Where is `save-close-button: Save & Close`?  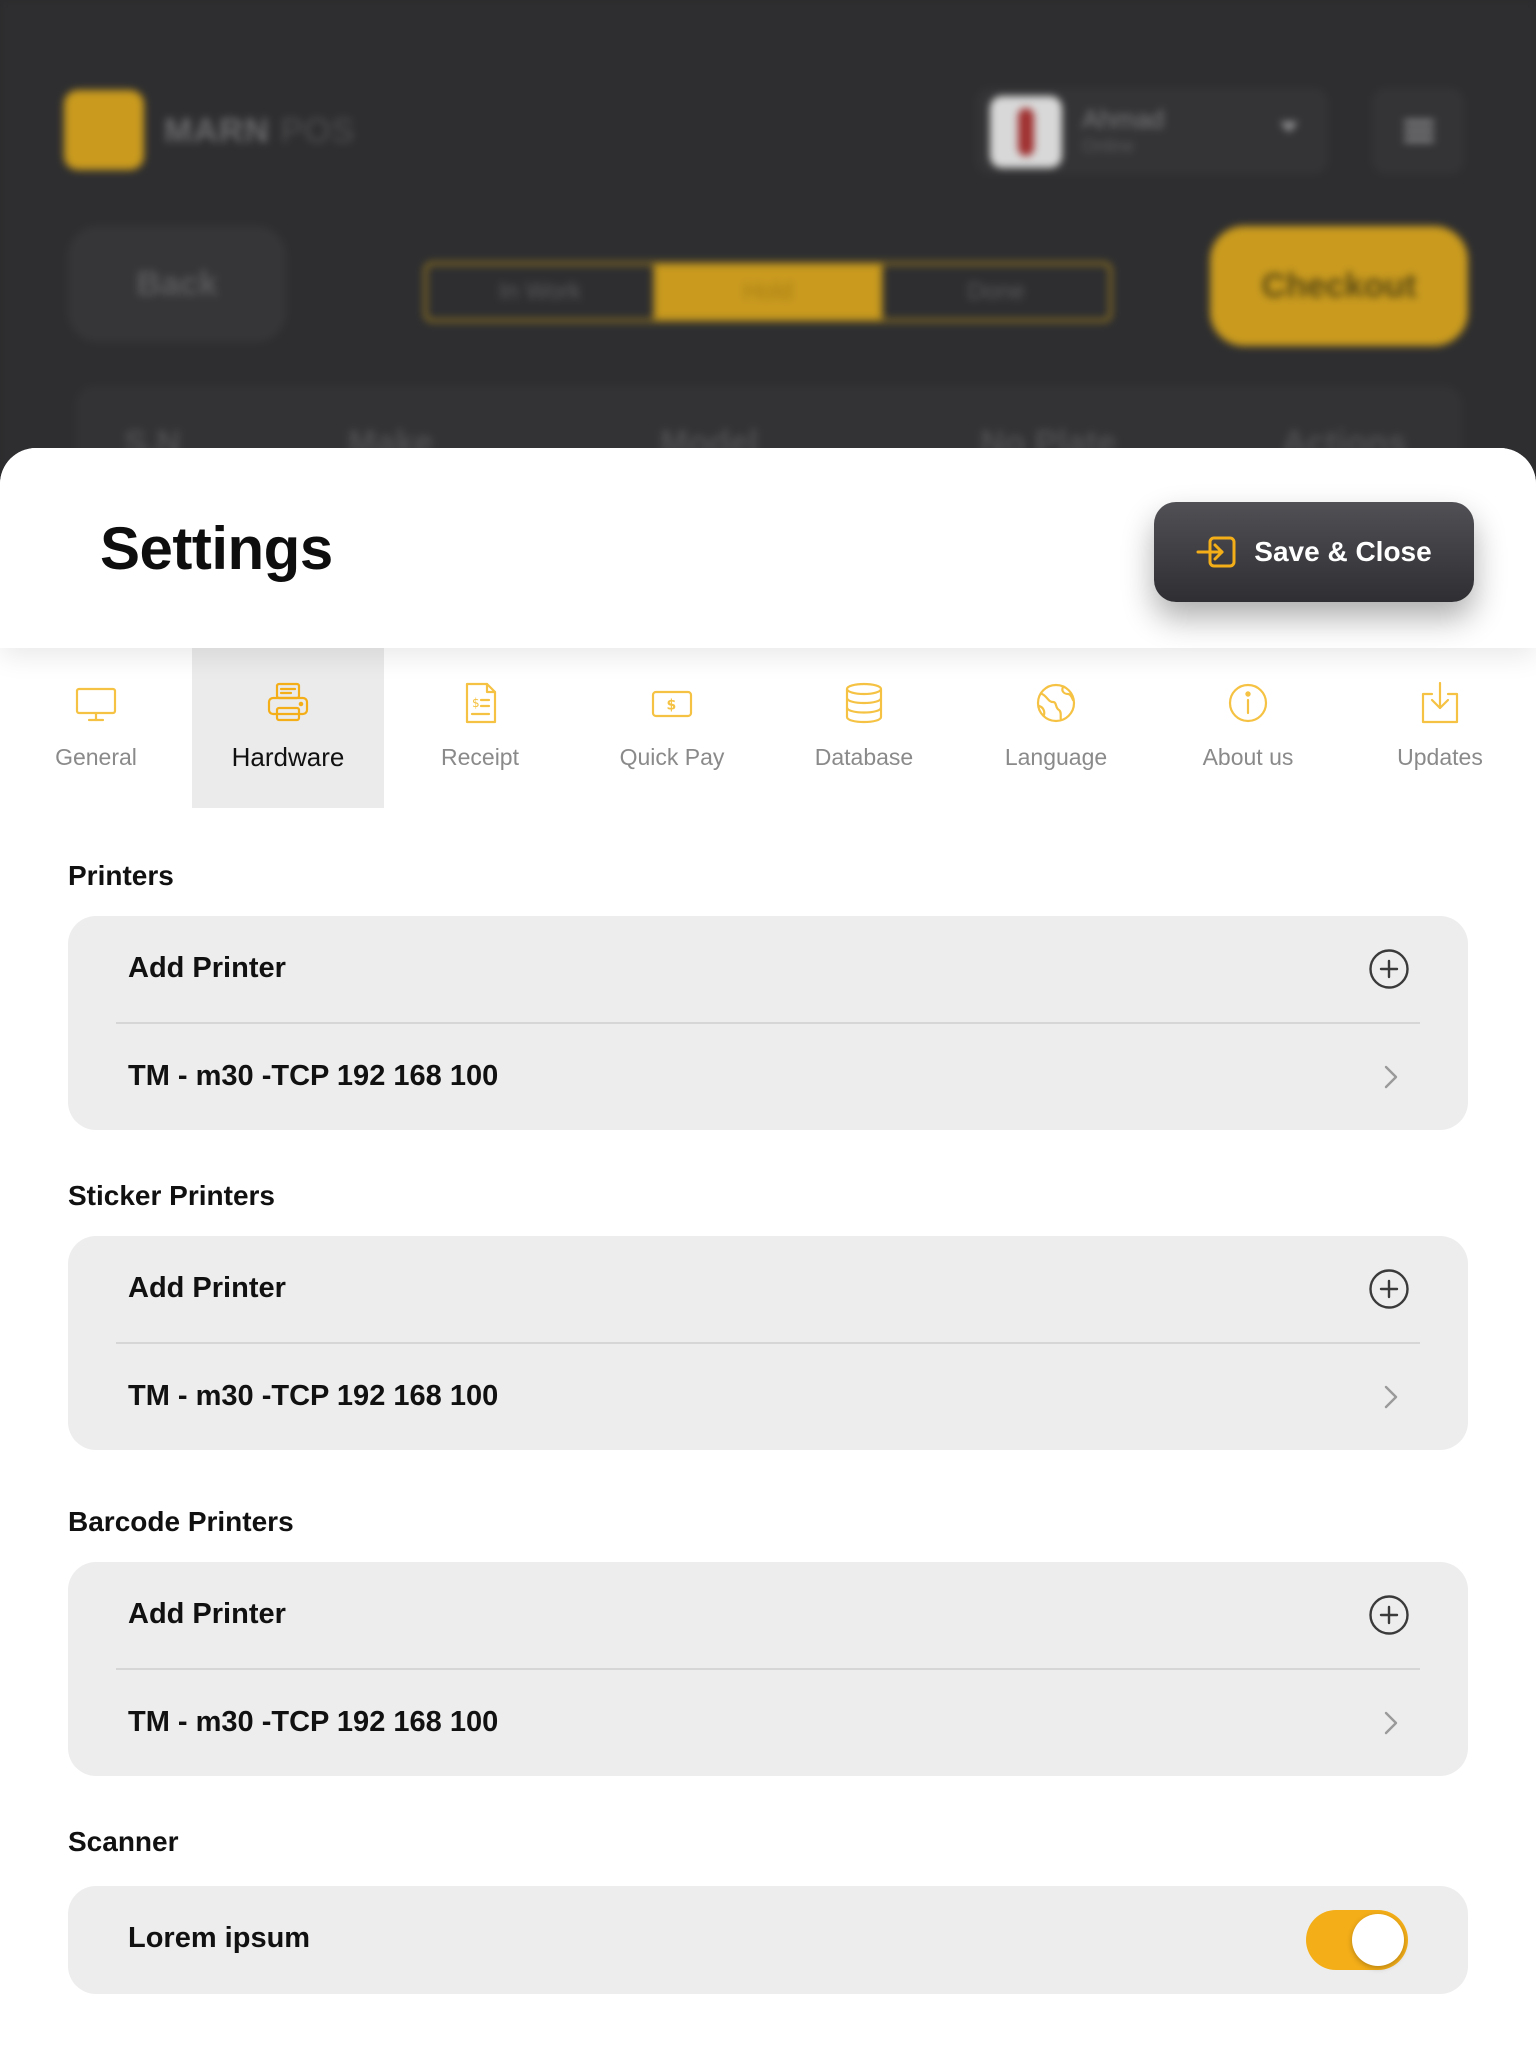
save-close-button: Save & Close is located at coordinates (1314, 552).